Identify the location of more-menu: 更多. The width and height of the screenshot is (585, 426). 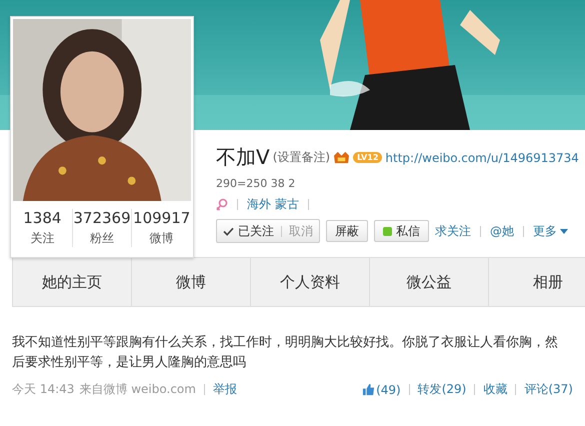
(550, 231).